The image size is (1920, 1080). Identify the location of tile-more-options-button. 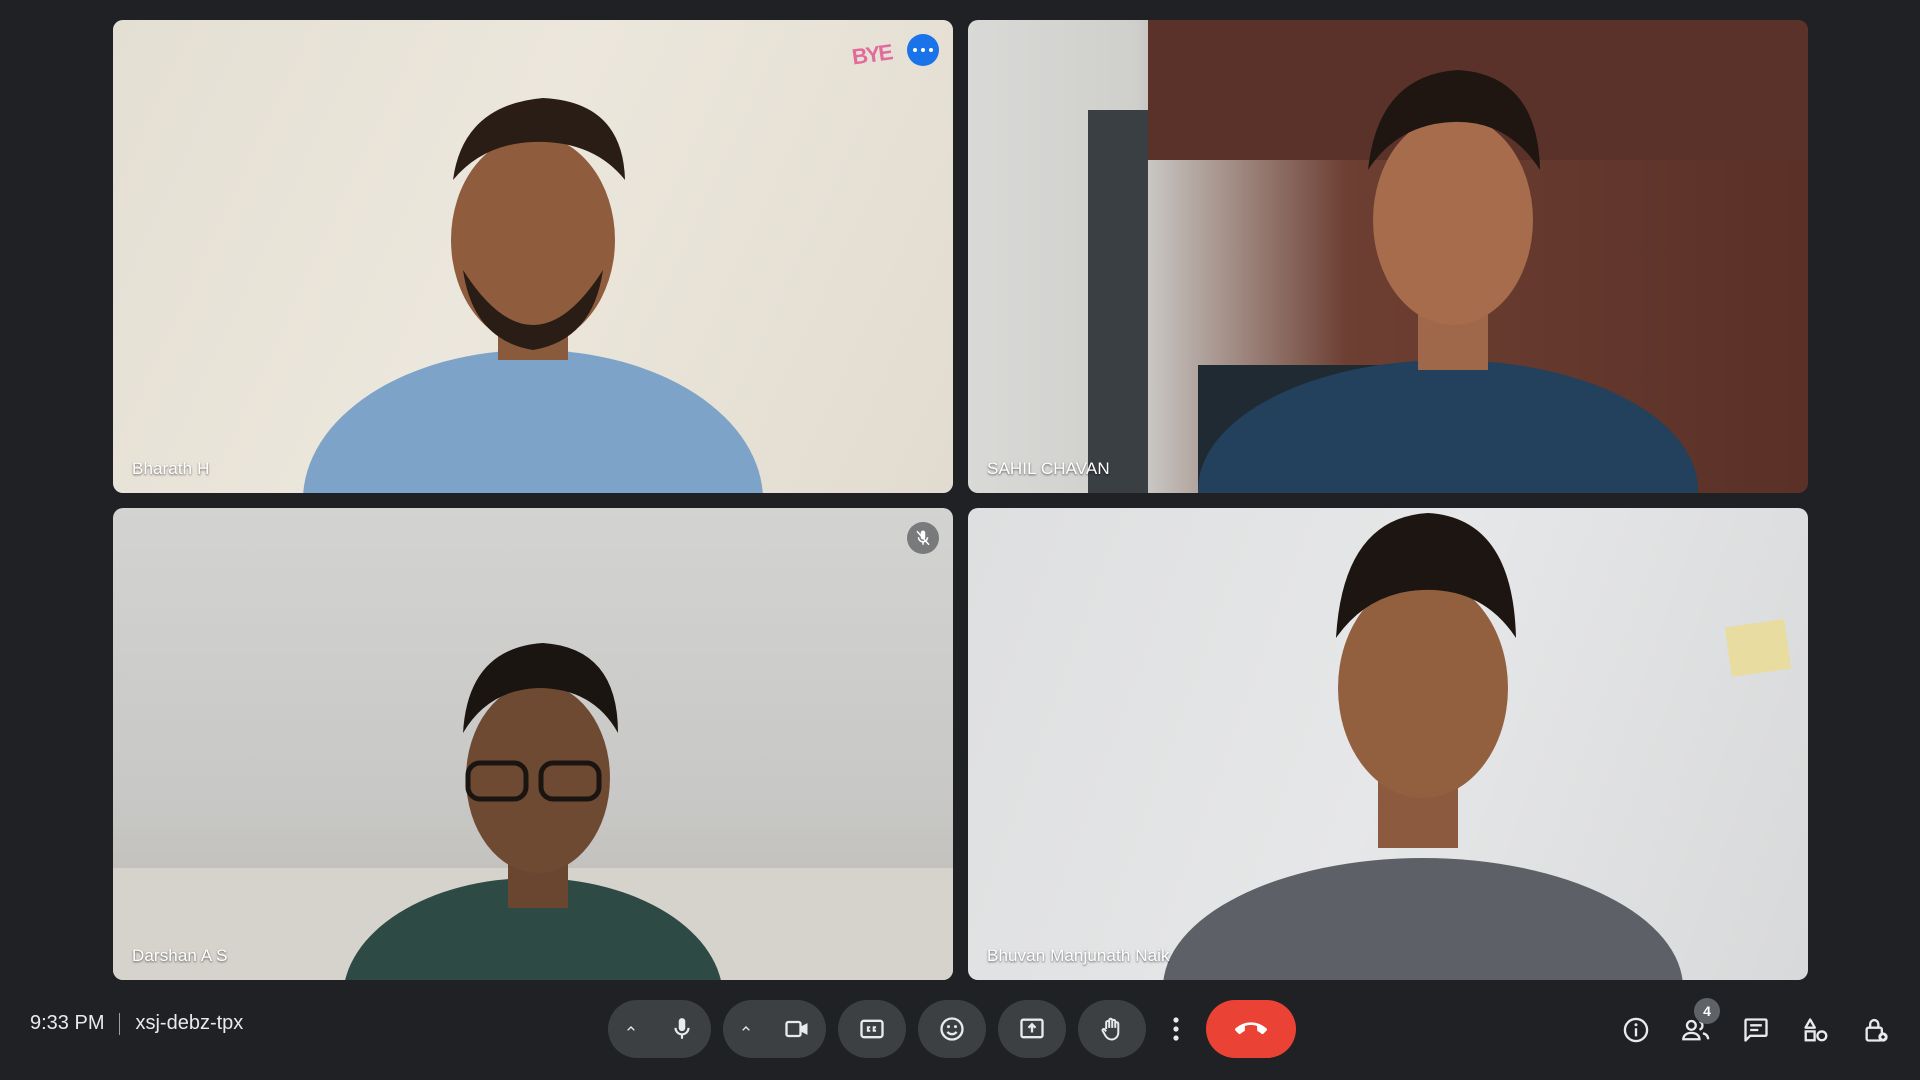
(923, 50).